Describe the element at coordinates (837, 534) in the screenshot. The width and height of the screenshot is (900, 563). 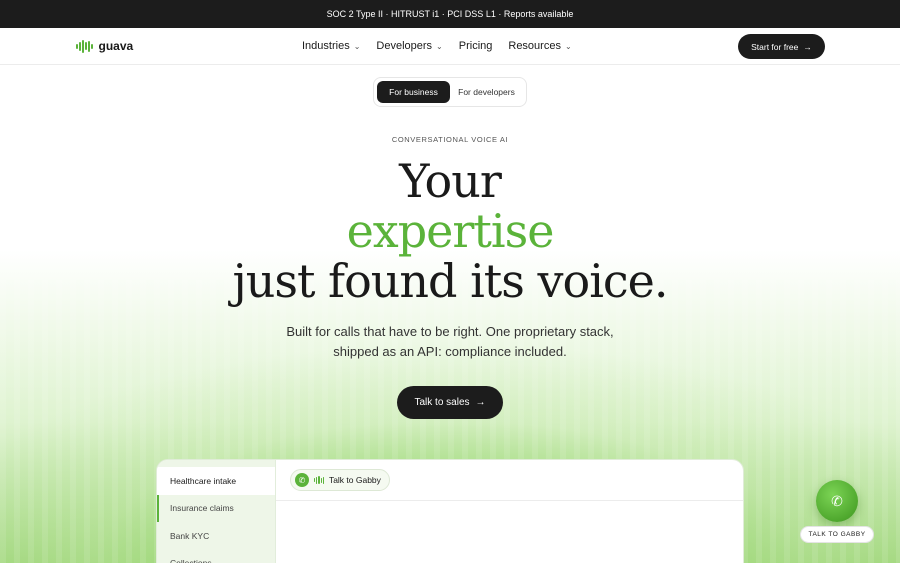
I see `floating-talk-to-gabby-label: TALK TO GABBY` at that location.